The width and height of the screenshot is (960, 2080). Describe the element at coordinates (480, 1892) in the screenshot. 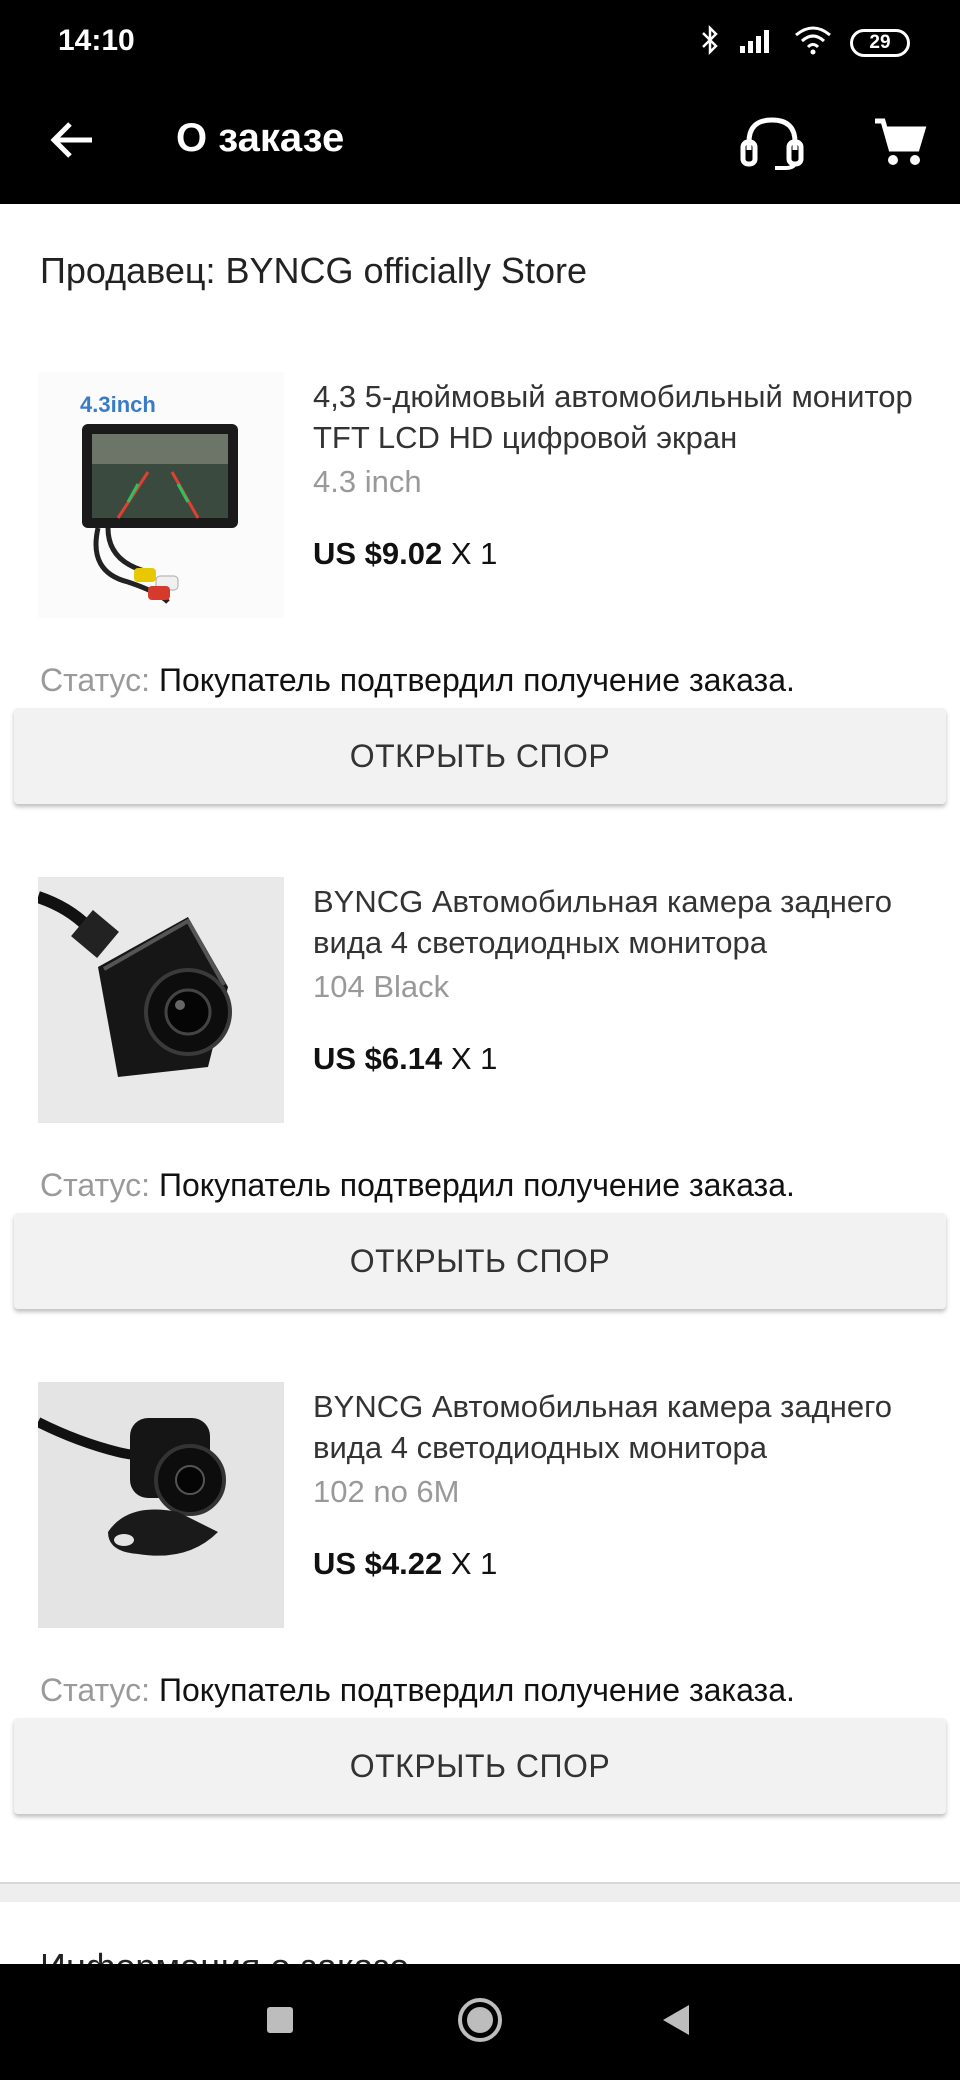

I see `section-divider` at that location.